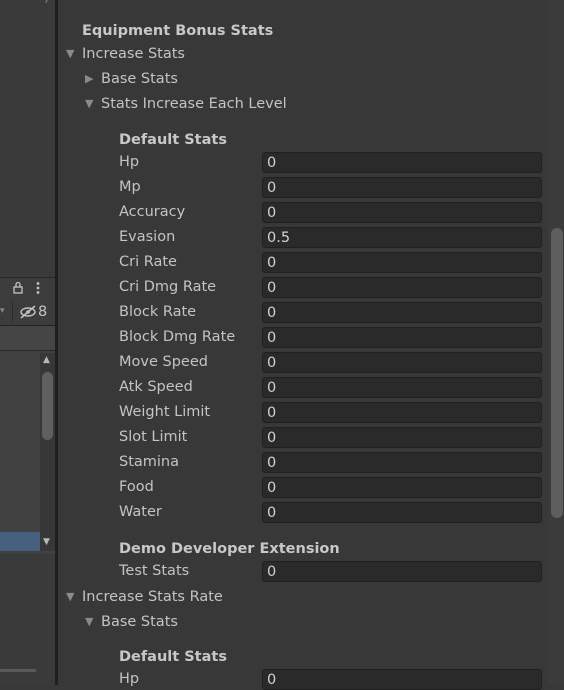 This screenshot has height=690, width=564. What do you see at coordinates (27, 338) in the screenshot?
I see `hierarchy-header` at bounding box center [27, 338].